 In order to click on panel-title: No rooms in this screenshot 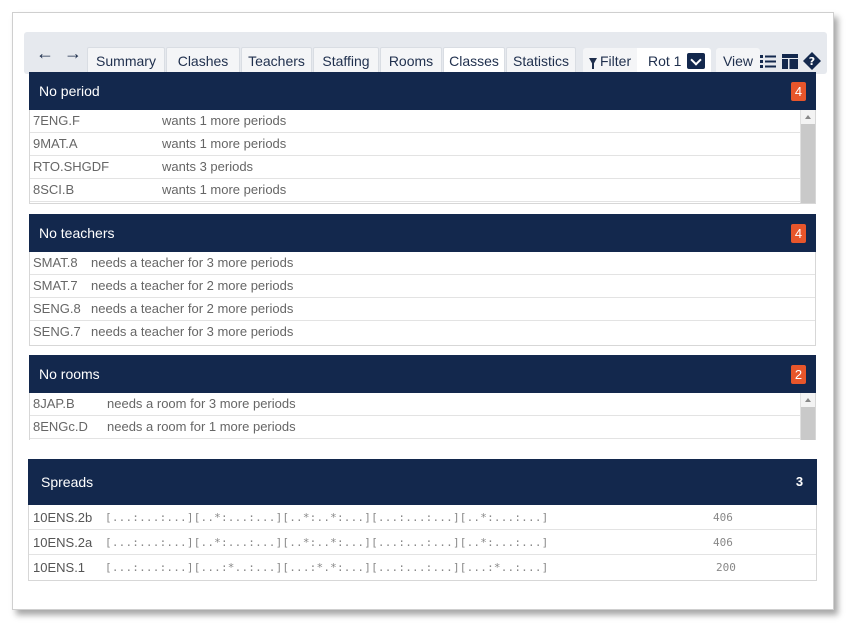, I will do `click(69, 374)`.